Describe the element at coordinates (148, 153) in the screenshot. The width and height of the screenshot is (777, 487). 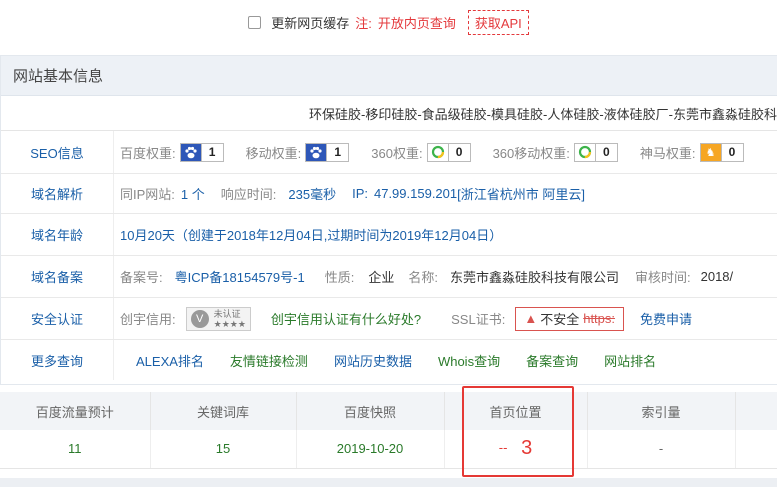
I see `baidu-weight-label: 百度权重:` at that location.